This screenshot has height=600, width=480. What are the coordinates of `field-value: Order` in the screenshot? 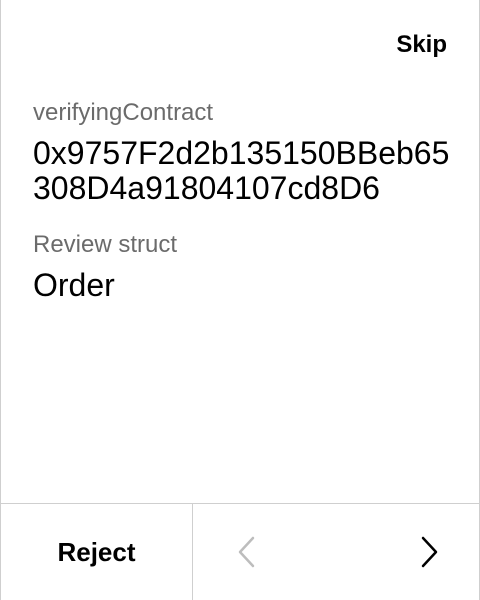 It's located at (74, 285).